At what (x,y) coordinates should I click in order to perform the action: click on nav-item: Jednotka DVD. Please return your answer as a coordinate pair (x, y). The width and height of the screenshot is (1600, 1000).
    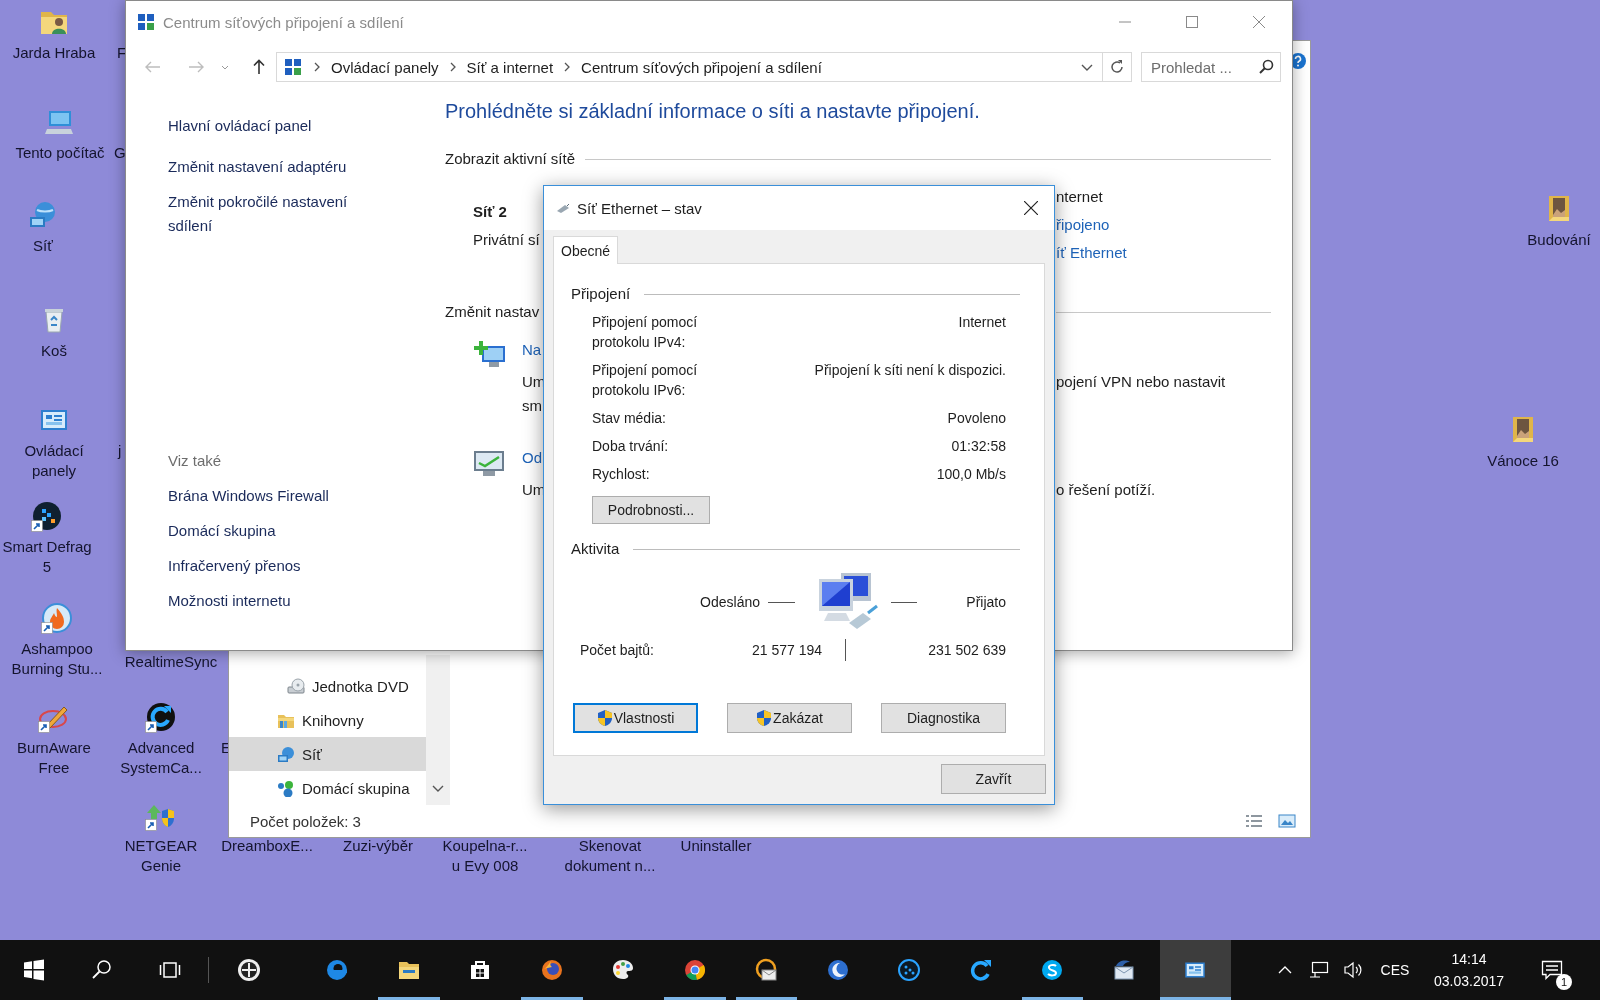
    Looking at the image, I should click on (327, 686).